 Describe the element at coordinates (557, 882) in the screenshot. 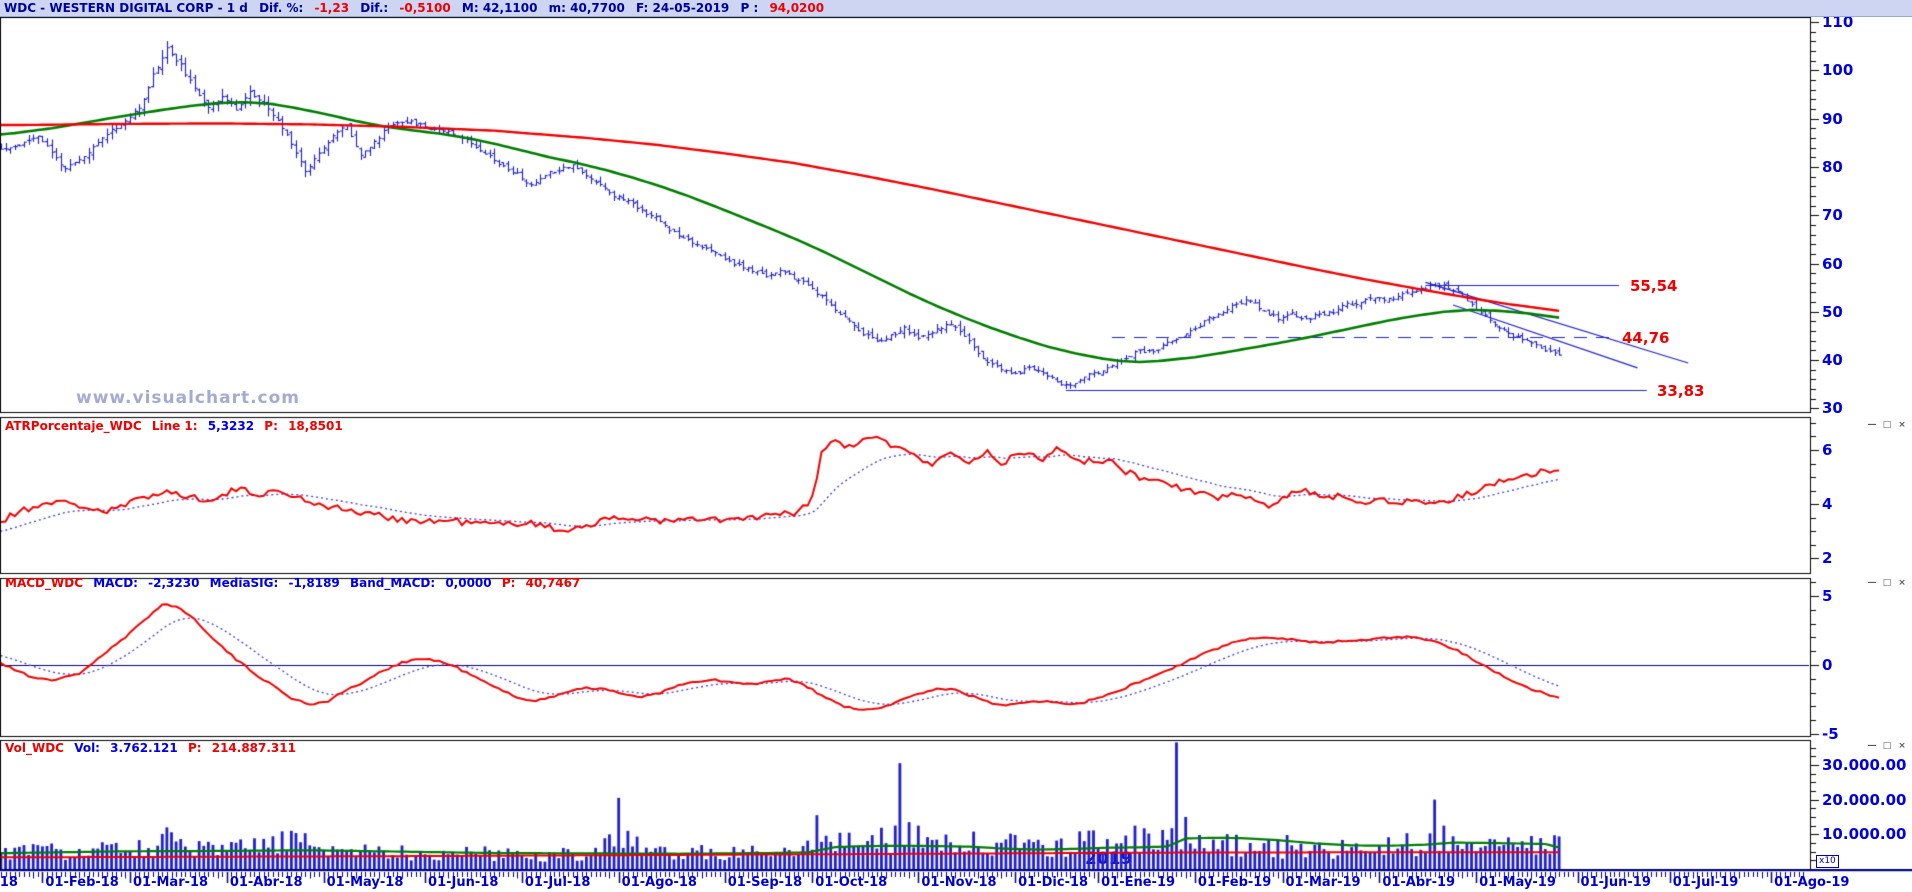

I see `xtick-01-Jul-18: 01-Jul-18` at that location.